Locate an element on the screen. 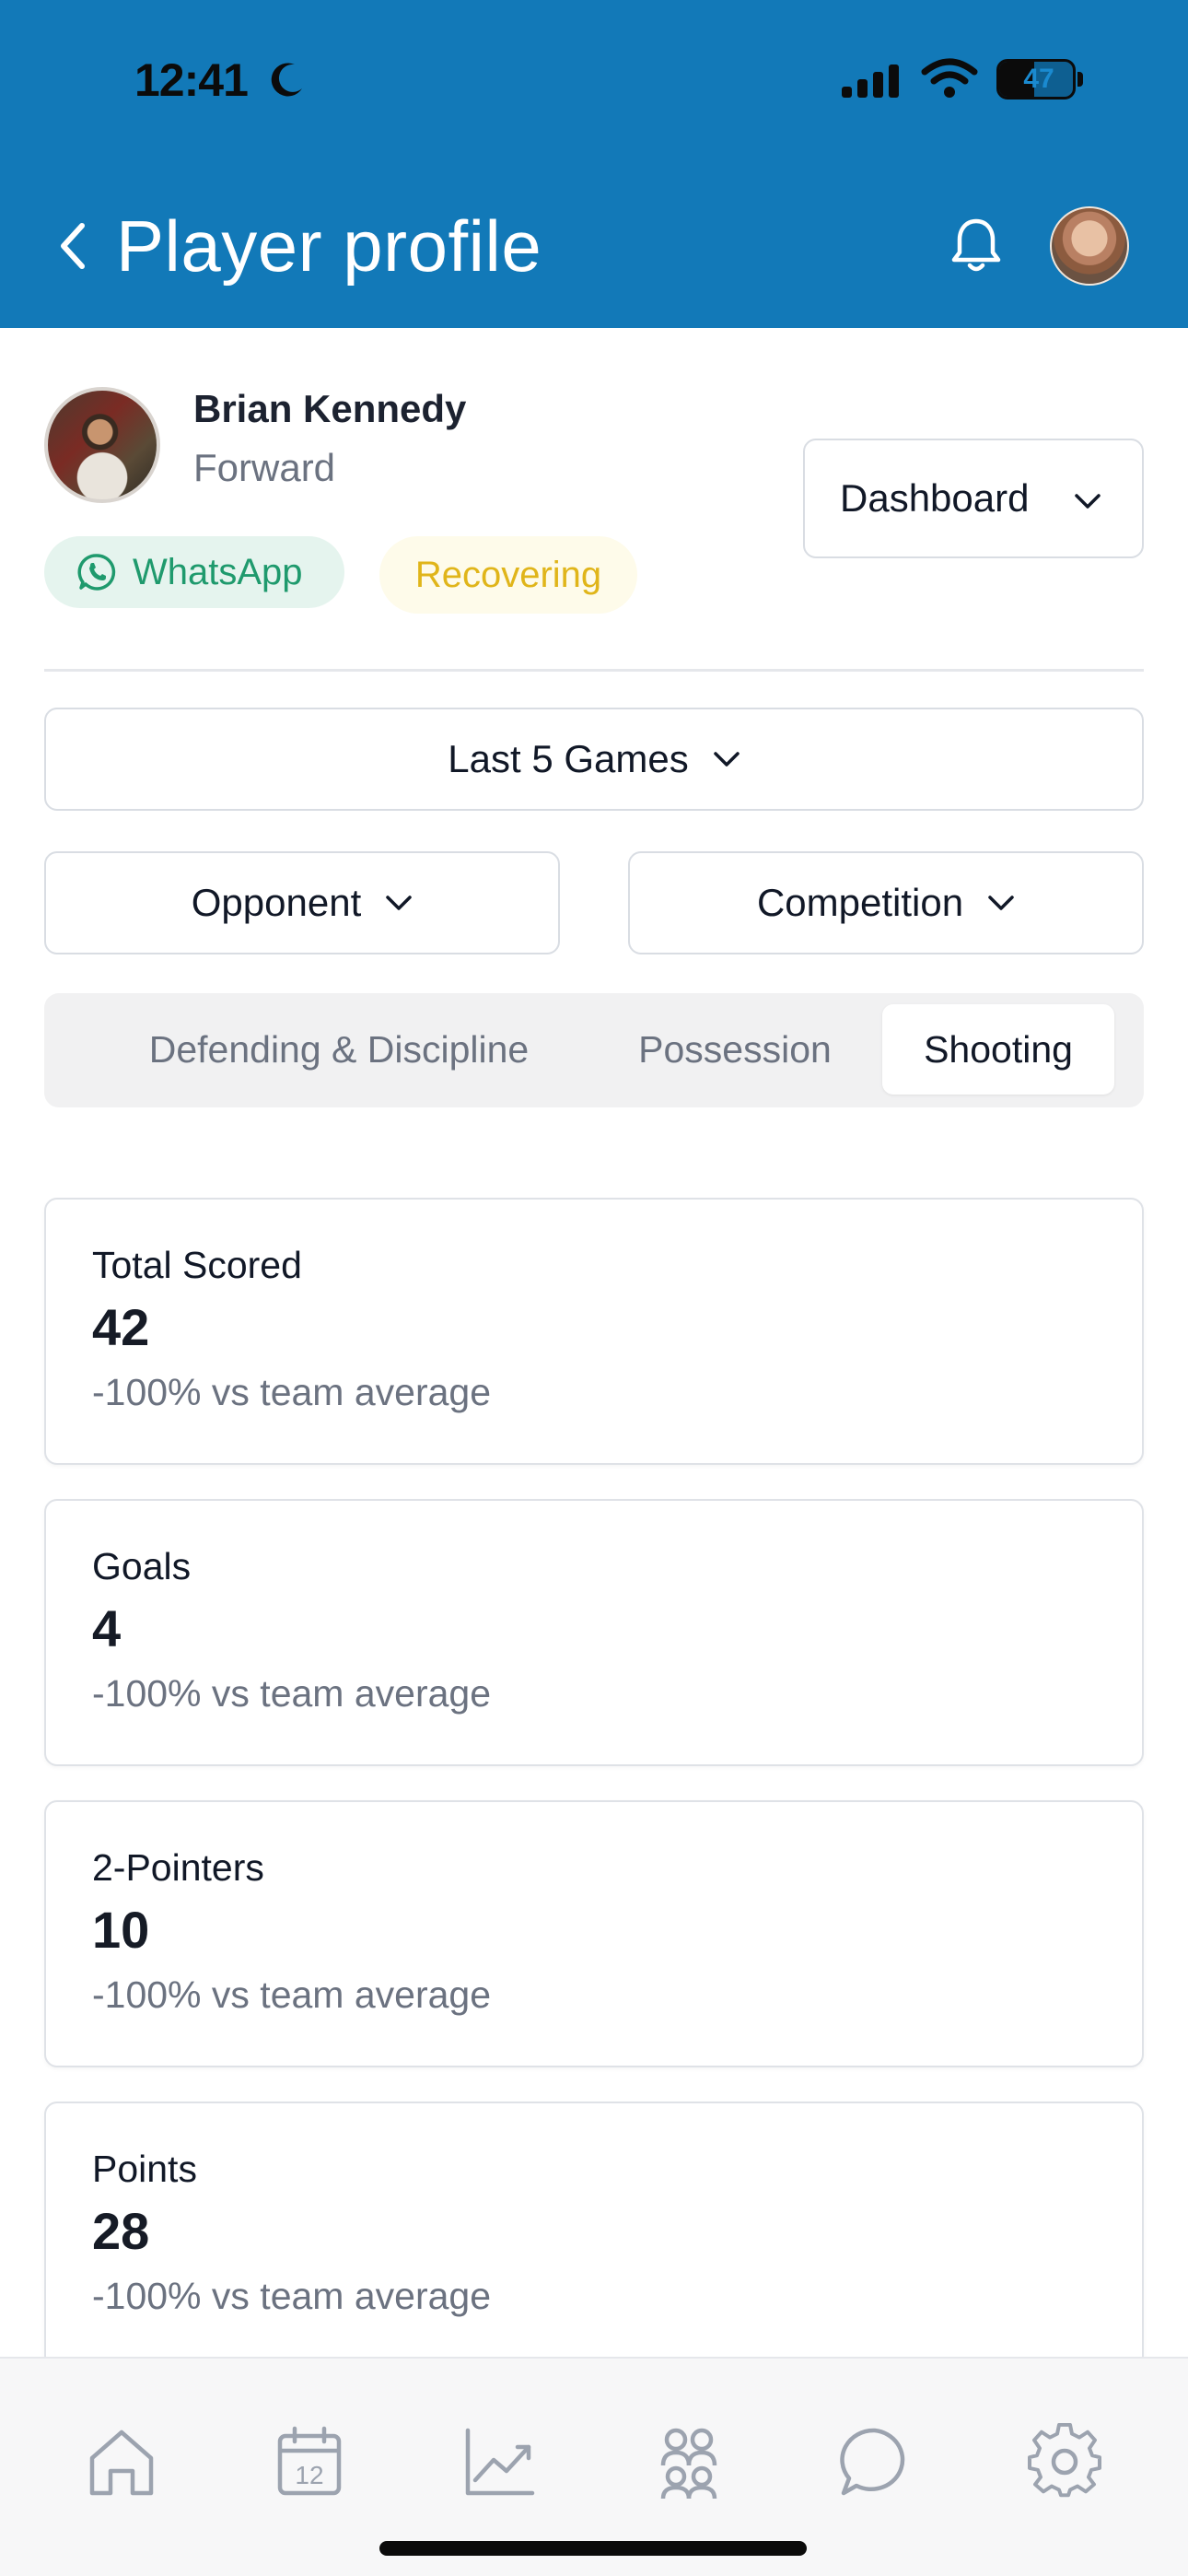 The image size is (1188, 2576). stat-title: Points is located at coordinates (144, 2169).